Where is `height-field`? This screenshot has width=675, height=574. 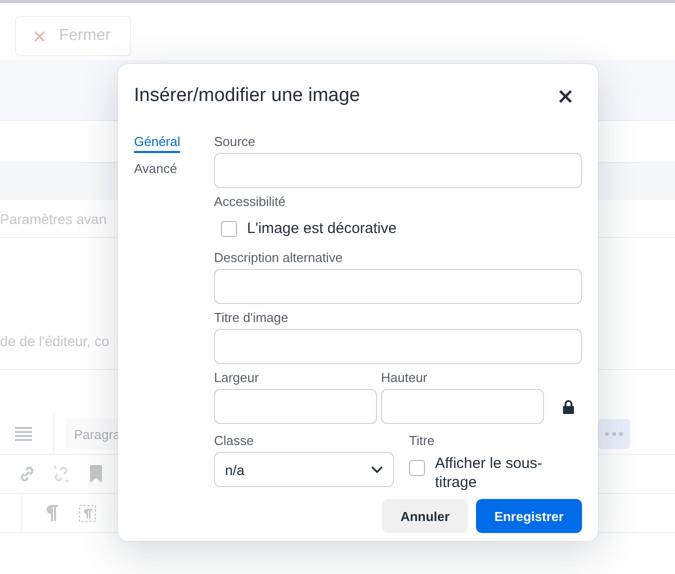
height-field is located at coordinates (462, 406).